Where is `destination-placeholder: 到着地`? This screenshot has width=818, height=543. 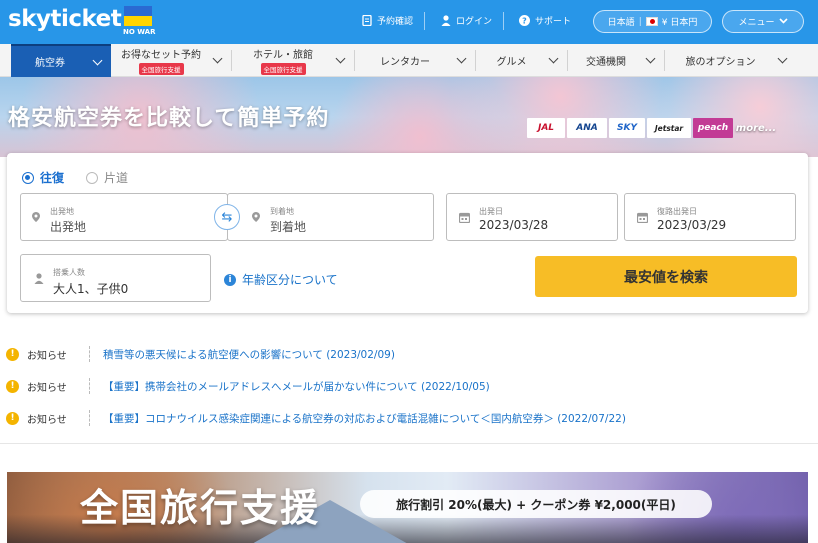 destination-placeholder: 到着地 is located at coordinates (288, 227).